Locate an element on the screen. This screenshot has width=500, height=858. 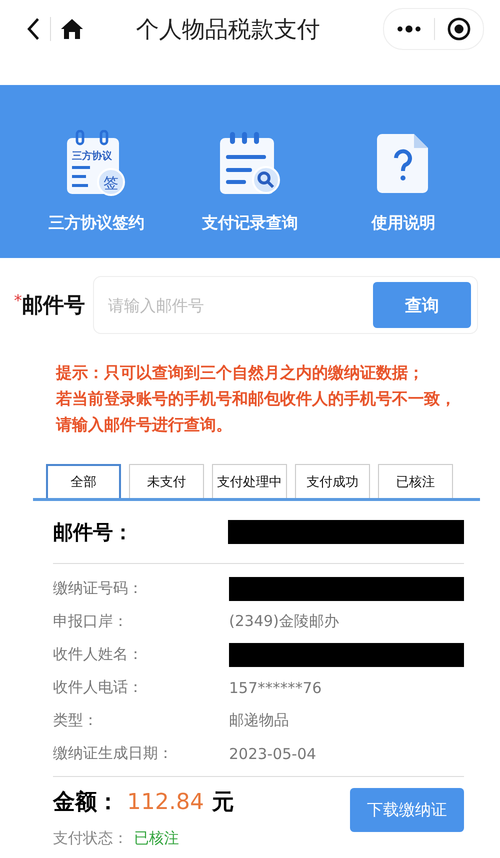
page-title: 个人物品税款支付 is located at coordinates (228, 30).